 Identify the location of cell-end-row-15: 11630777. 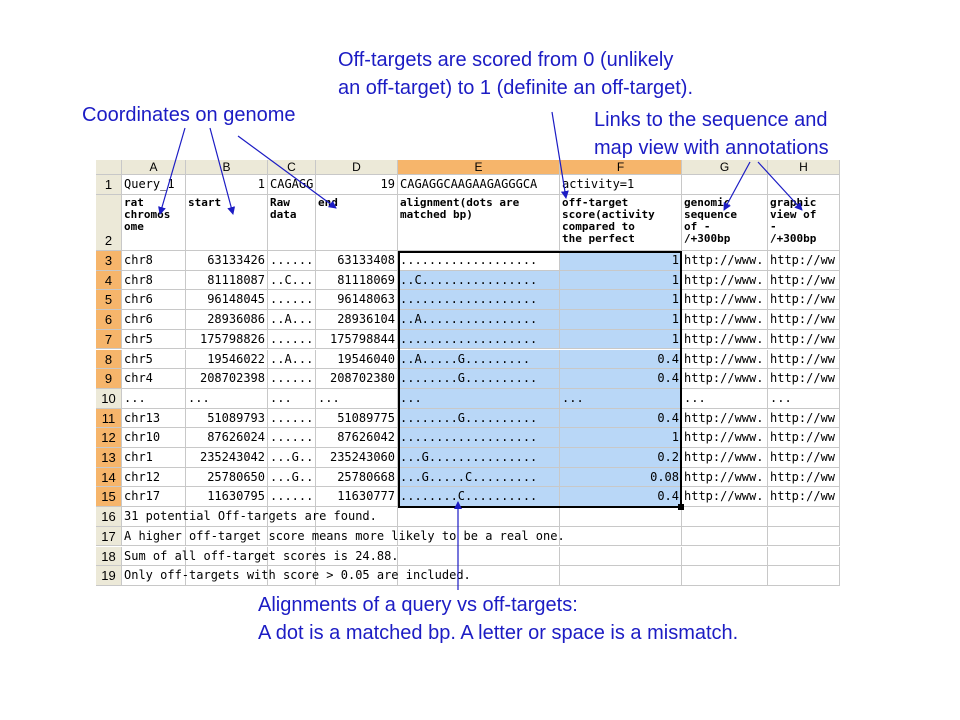
(357, 497).